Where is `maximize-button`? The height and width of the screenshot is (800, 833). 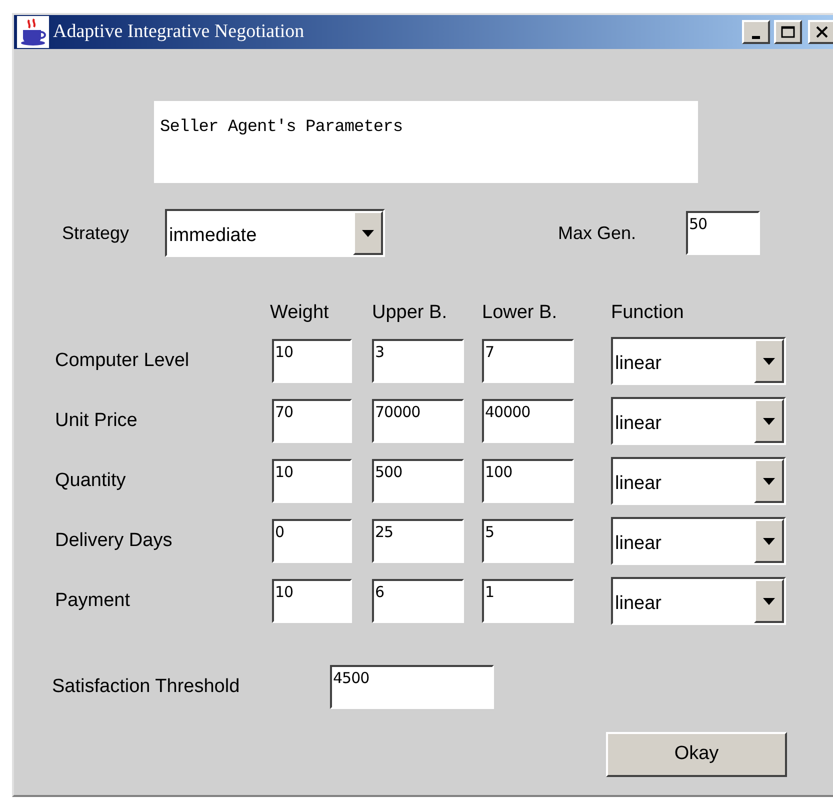
maximize-button is located at coordinates (788, 32).